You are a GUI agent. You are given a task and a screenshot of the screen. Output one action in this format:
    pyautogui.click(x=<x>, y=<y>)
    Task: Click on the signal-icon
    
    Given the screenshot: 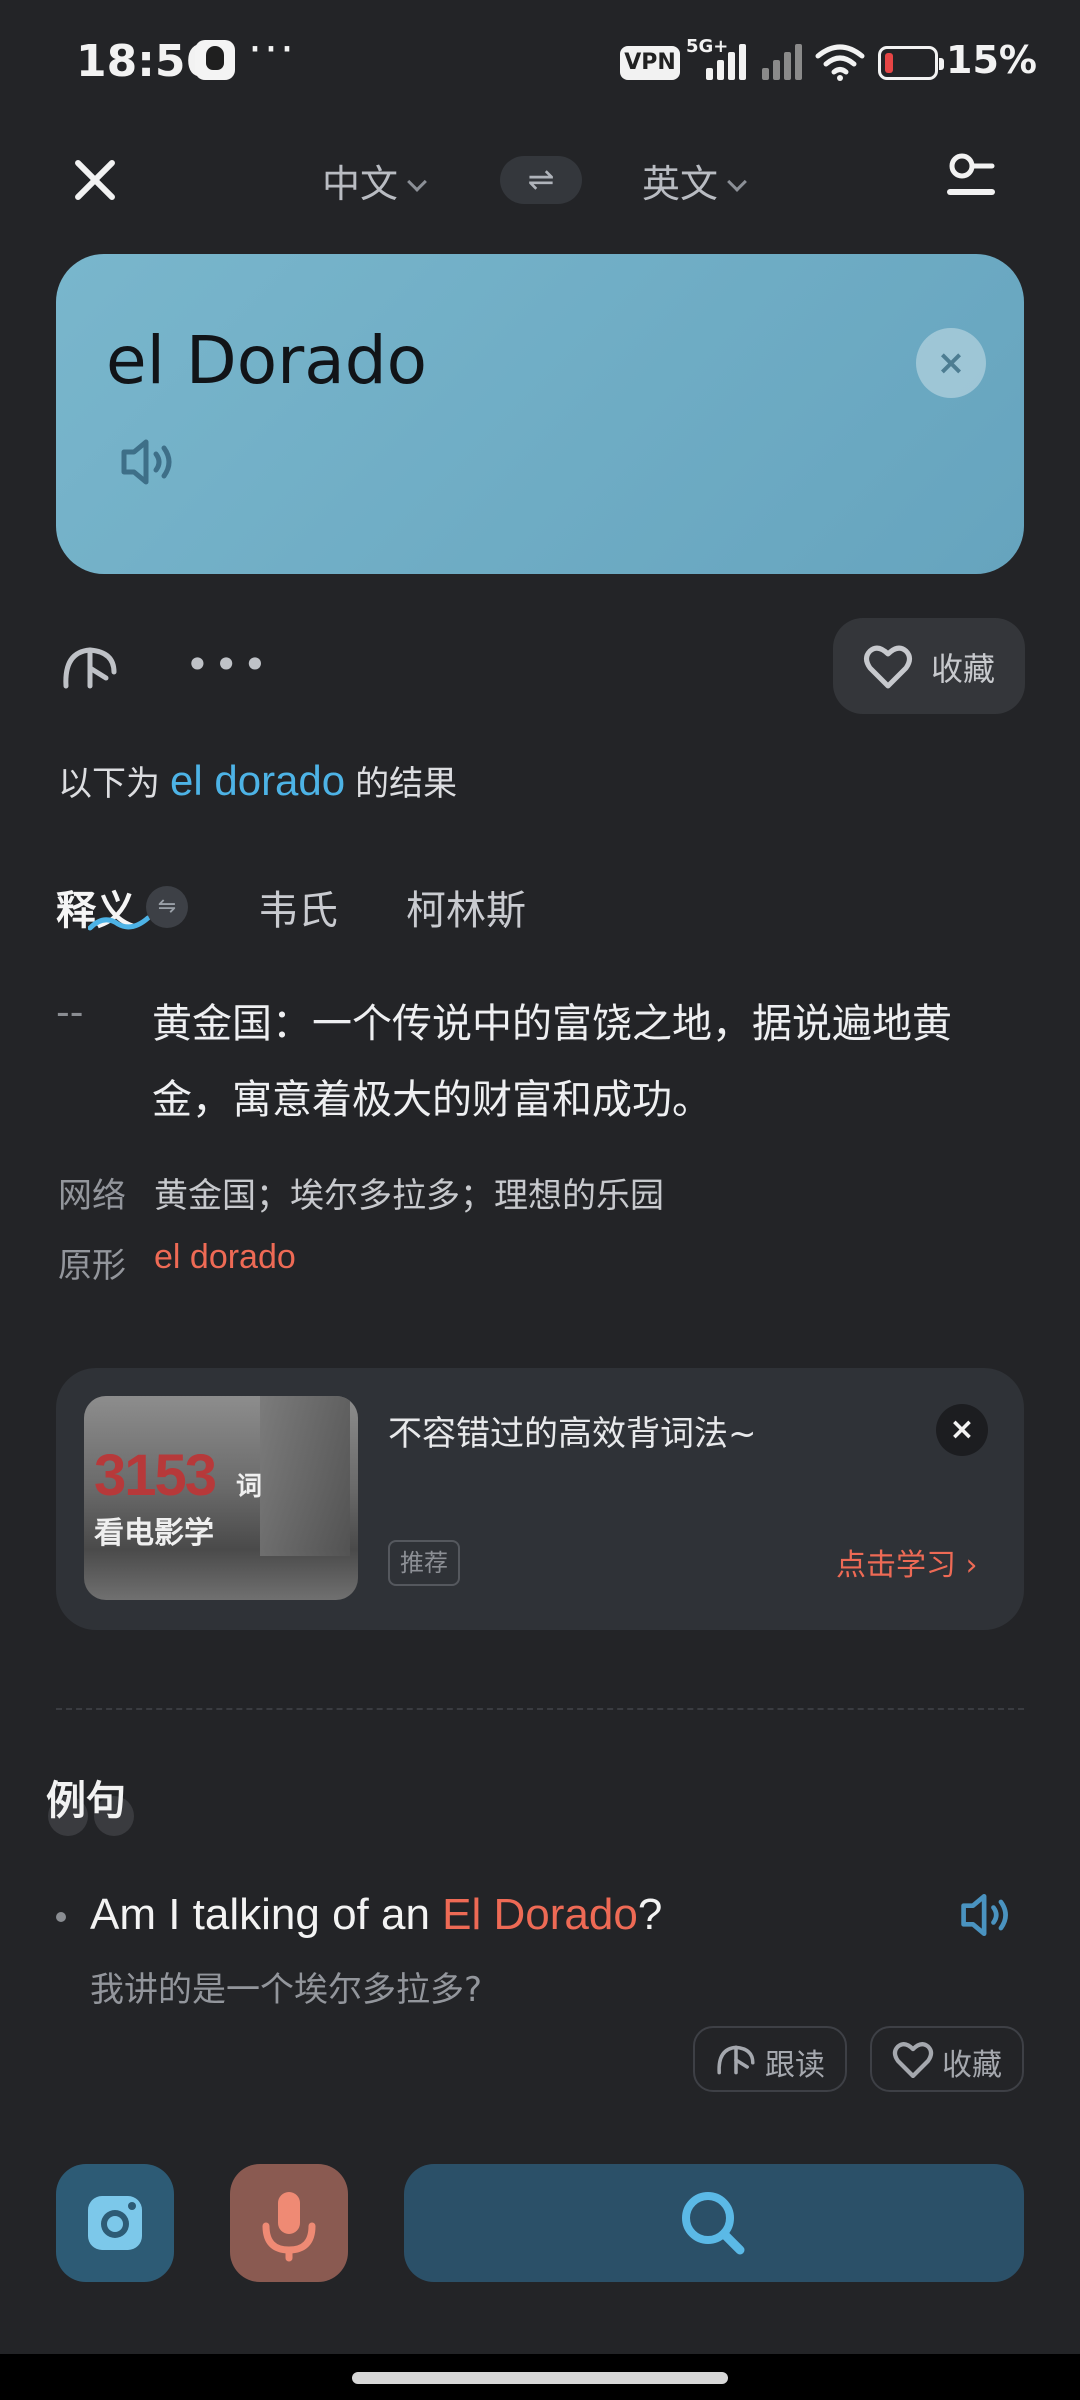 What is the action you would take?
    pyautogui.click(x=727, y=62)
    